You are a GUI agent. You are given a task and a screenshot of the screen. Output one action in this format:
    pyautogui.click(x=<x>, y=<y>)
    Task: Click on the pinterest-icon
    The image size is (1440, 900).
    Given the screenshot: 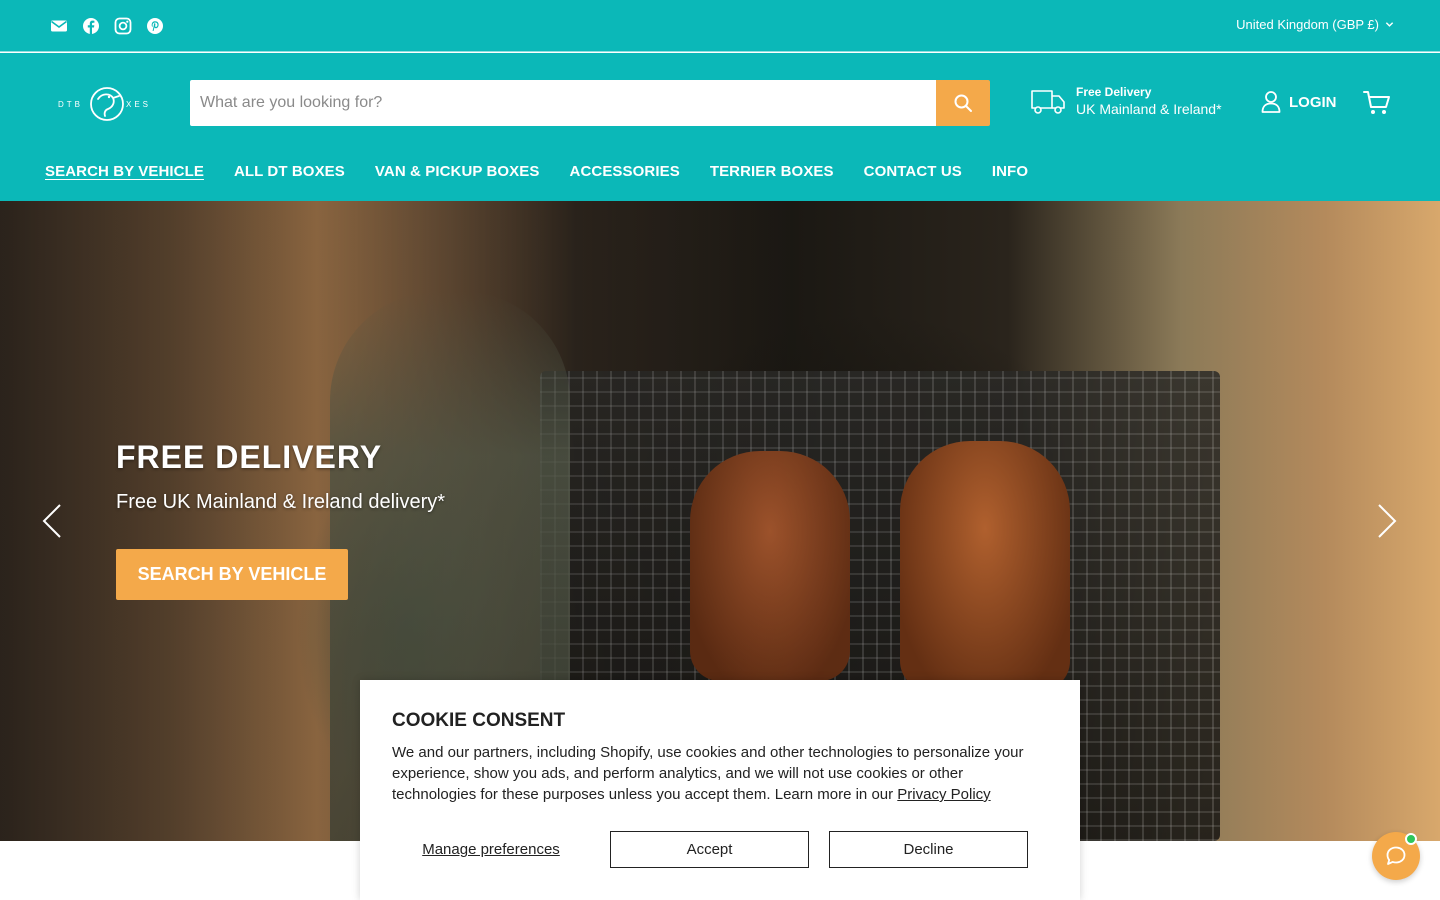 What is the action you would take?
    pyautogui.click(x=155, y=26)
    